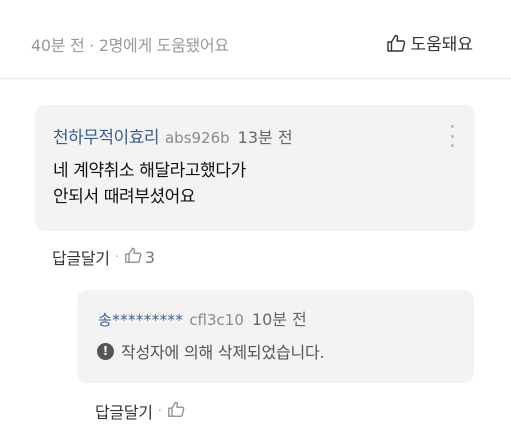 This screenshot has height=428, width=511. Describe the element at coordinates (223, 352) in the screenshot. I see `deleted-message: 작성자에 의해 삭제되었습니다.` at that location.